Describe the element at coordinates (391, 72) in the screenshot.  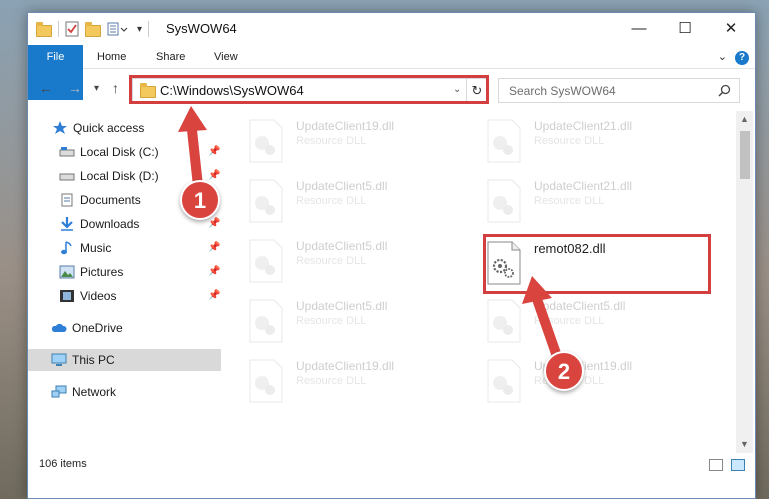
I see `ribbon-tabs: File Home Share View ⌄ ?` at that location.